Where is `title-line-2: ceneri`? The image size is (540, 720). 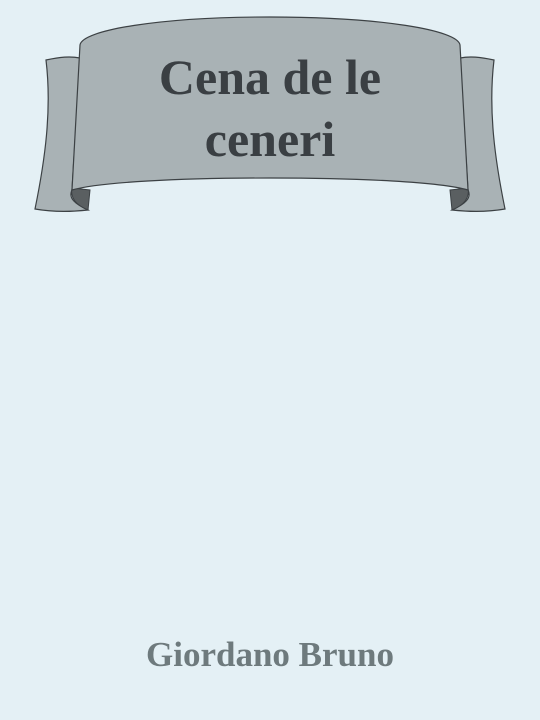 title-line-2: ceneri is located at coordinates (270, 139).